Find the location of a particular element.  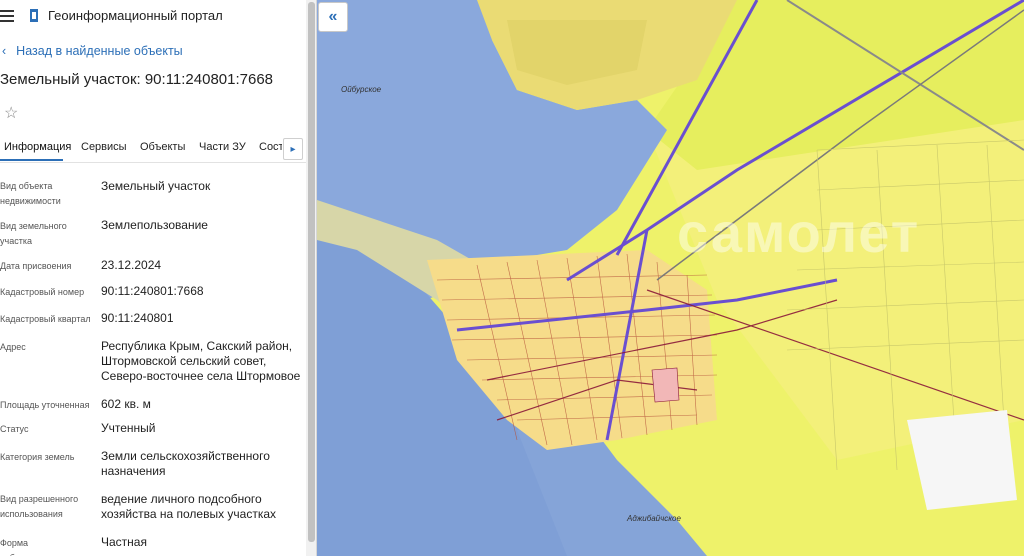

chevron-left-icon: ‹ is located at coordinates (4, 51).